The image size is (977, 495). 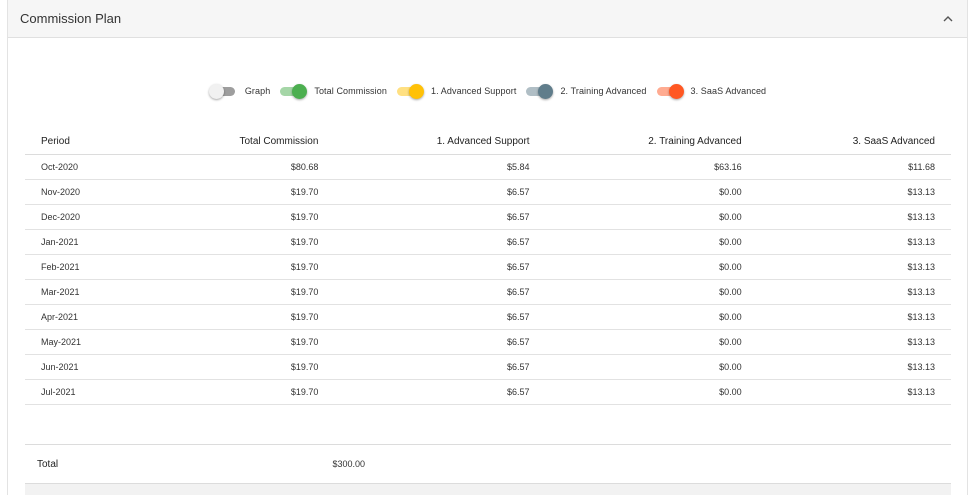 I want to click on legend-label: 3. SaaS Advanced, so click(x=728, y=91).